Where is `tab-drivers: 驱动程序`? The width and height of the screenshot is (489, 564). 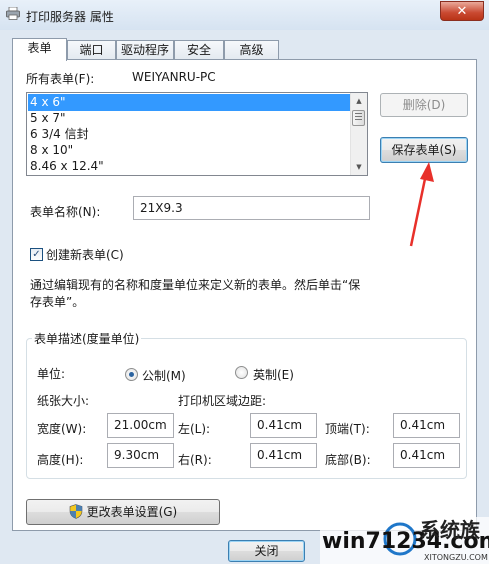 tab-drivers: 驱动程序 is located at coordinates (145, 50).